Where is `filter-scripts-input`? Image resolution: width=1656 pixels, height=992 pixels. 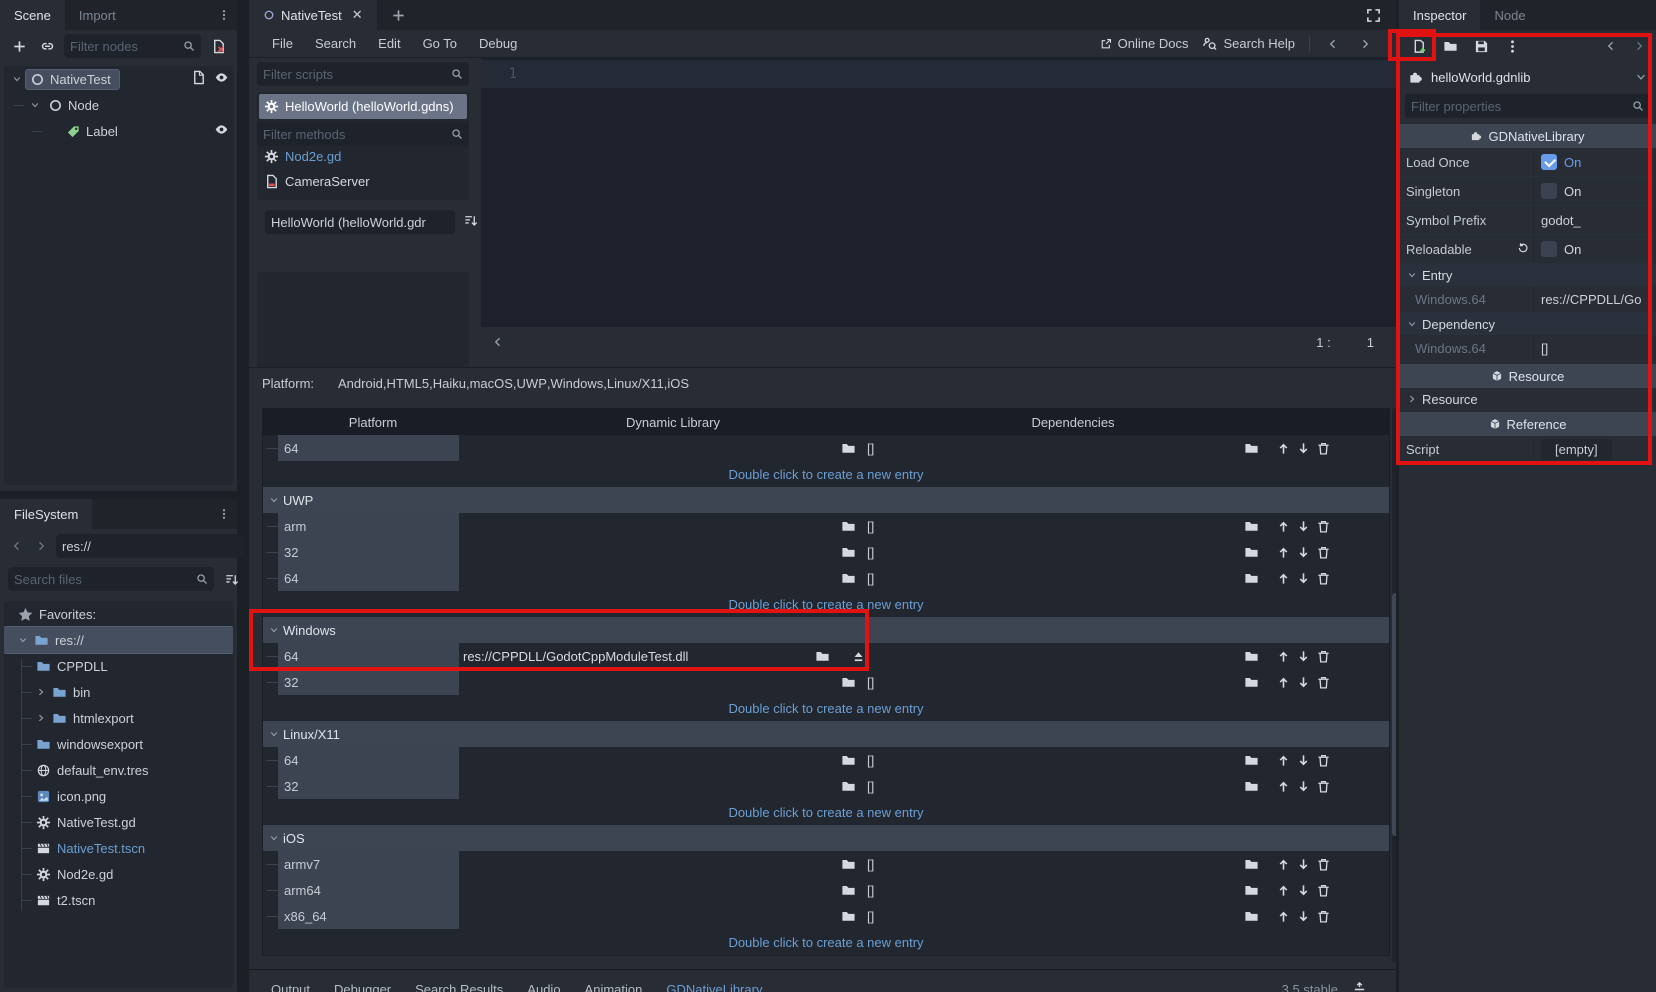
filter-scripts-input is located at coordinates (354, 74).